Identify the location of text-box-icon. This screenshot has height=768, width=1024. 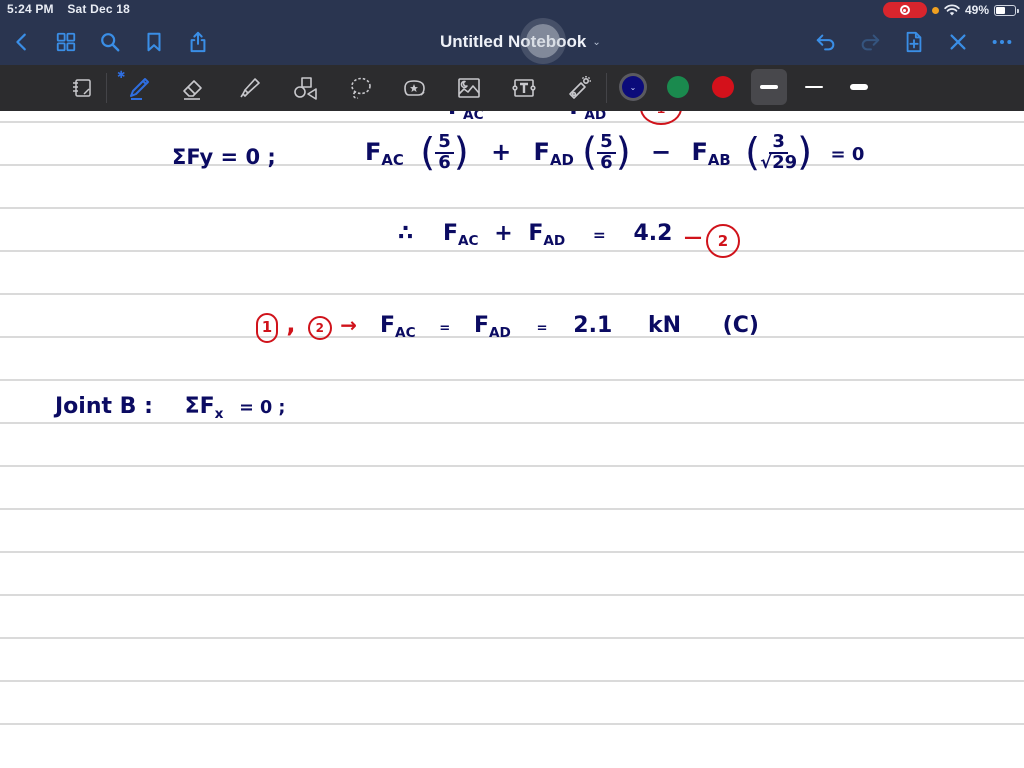
(524, 88).